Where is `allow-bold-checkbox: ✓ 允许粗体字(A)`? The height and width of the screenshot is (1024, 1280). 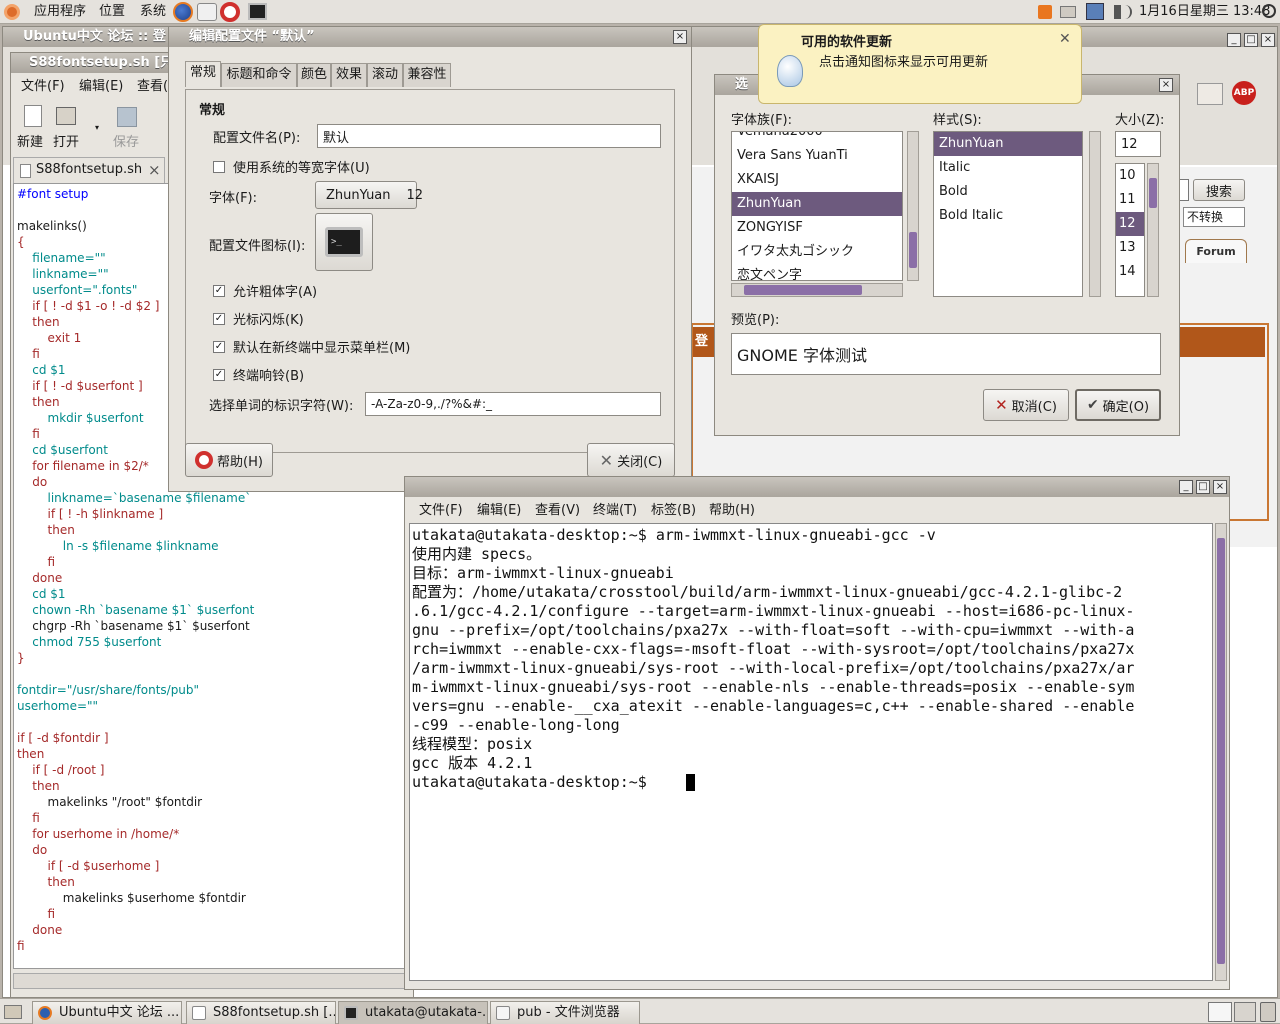 allow-bold-checkbox: ✓ 允许粗体字(A) is located at coordinates (265, 290).